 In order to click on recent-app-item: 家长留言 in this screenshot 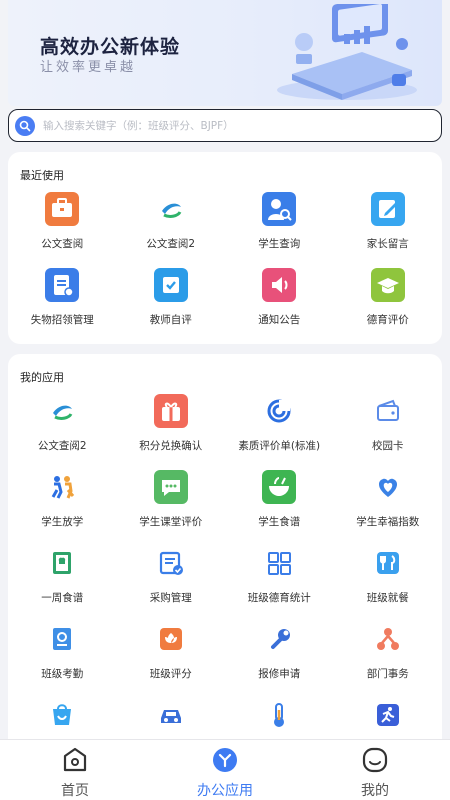, I will do `click(388, 226)`.